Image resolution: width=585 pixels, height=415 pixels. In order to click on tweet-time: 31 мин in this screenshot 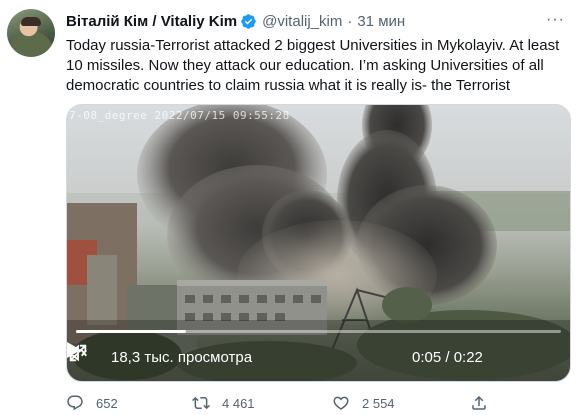, I will do `click(381, 21)`.